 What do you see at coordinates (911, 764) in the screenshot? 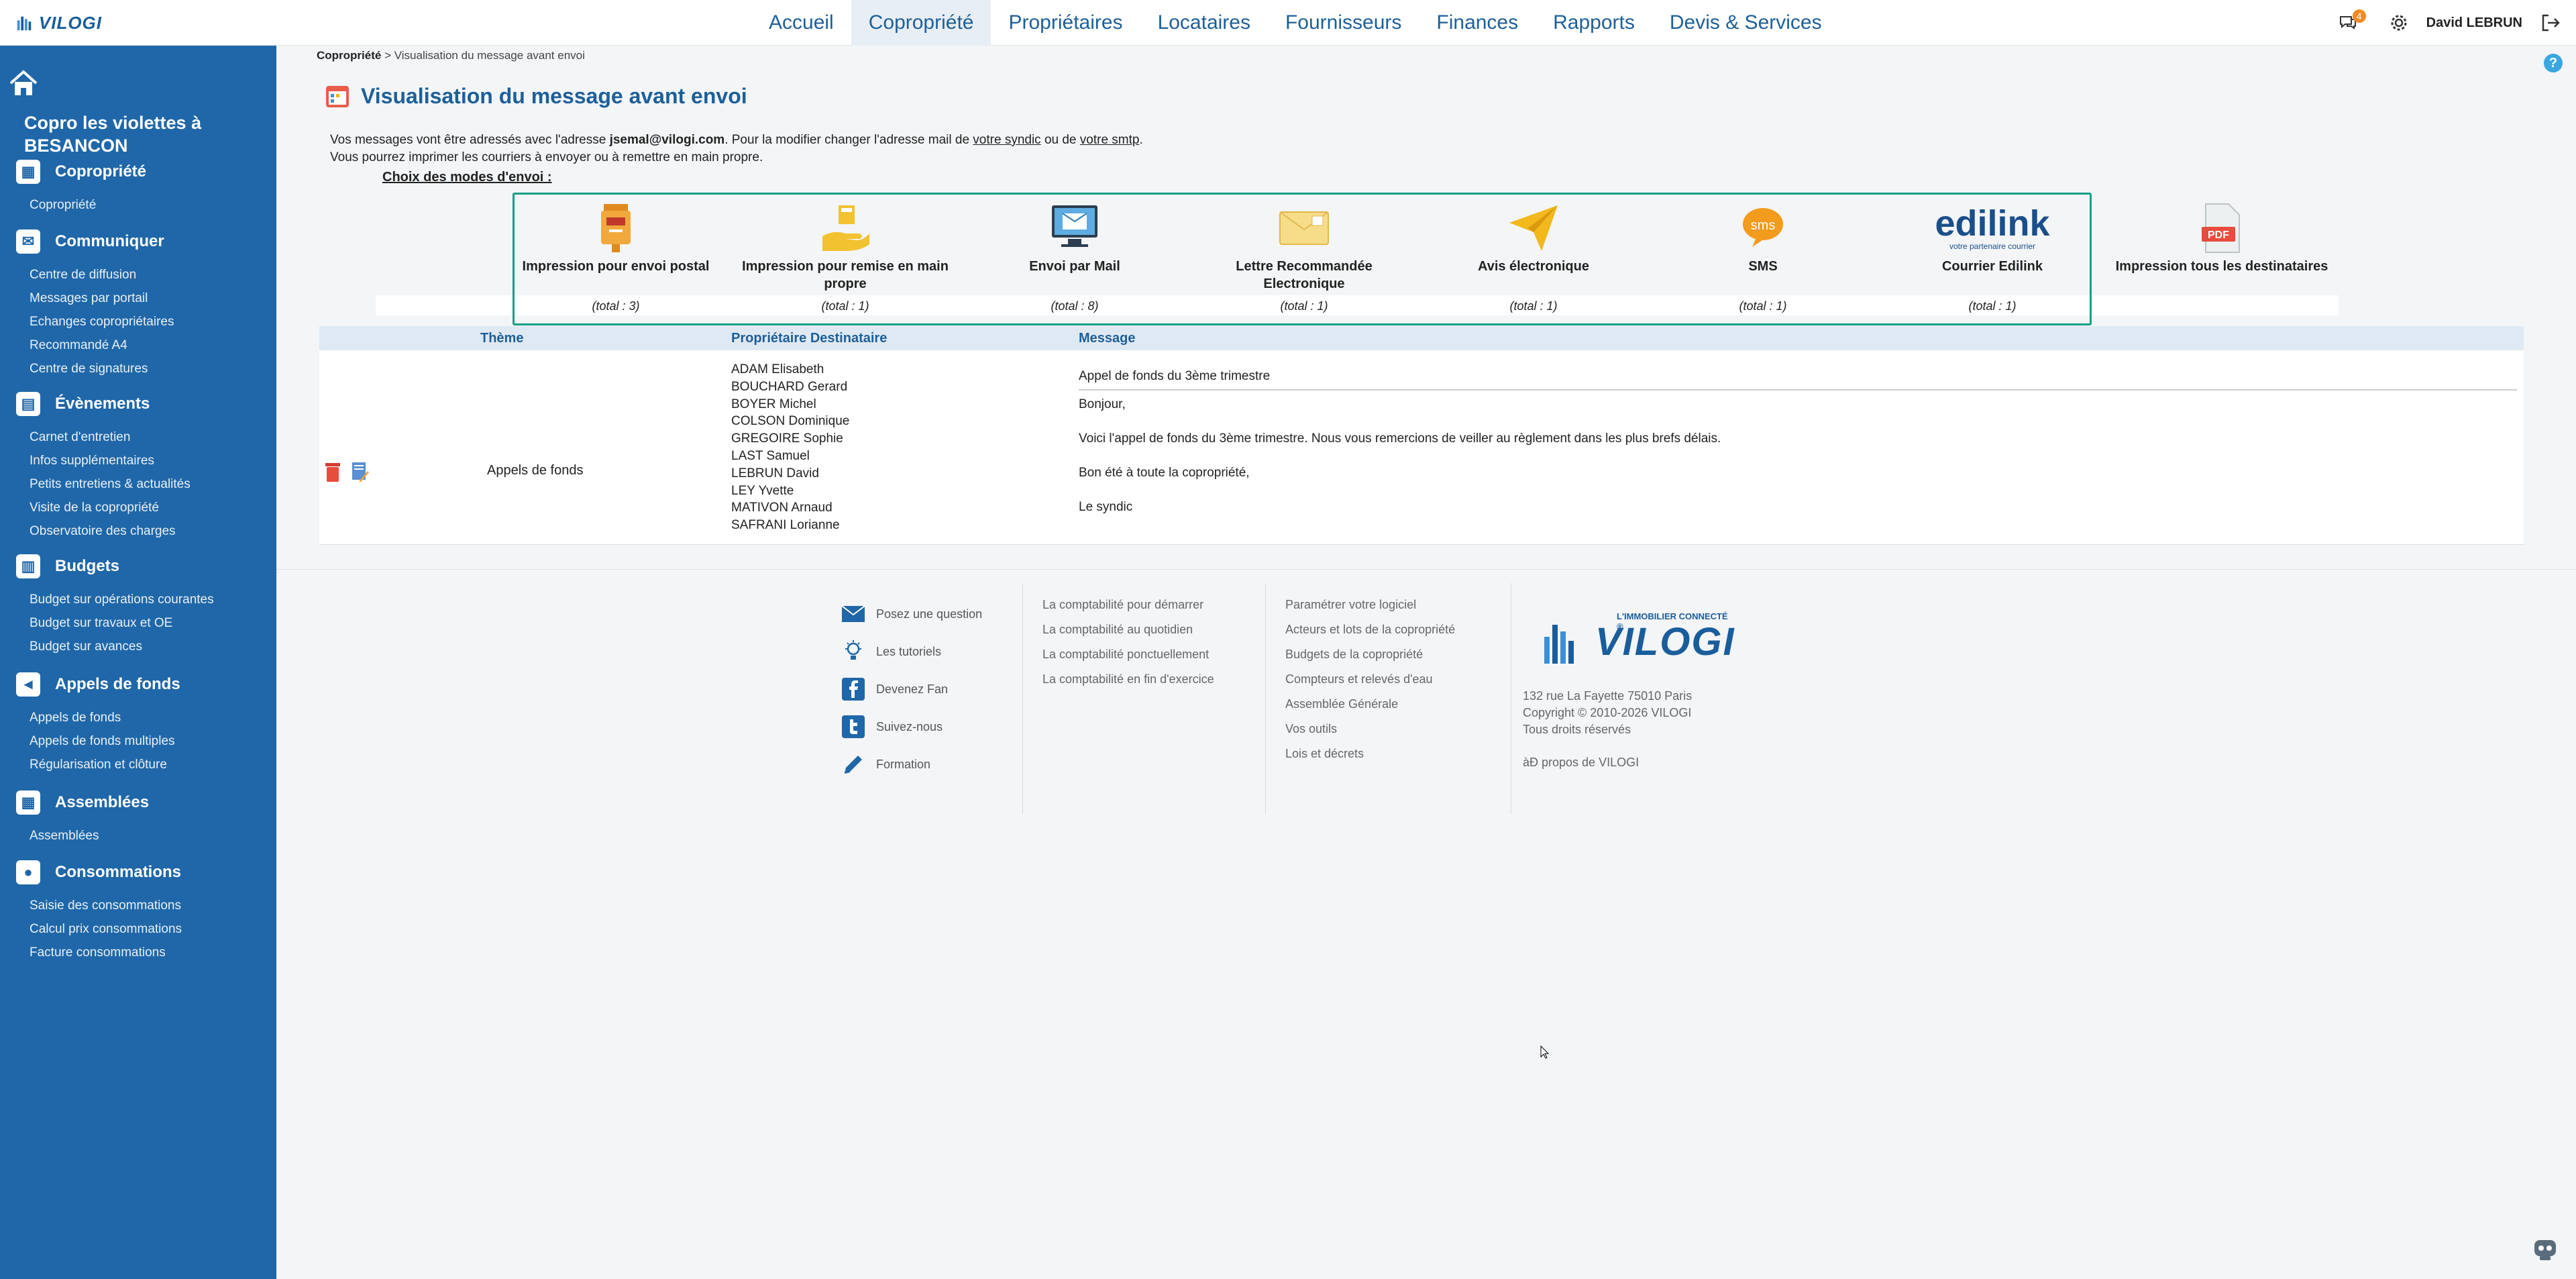
I see `footer-help-link: Formation` at bounding box center [911, 764].